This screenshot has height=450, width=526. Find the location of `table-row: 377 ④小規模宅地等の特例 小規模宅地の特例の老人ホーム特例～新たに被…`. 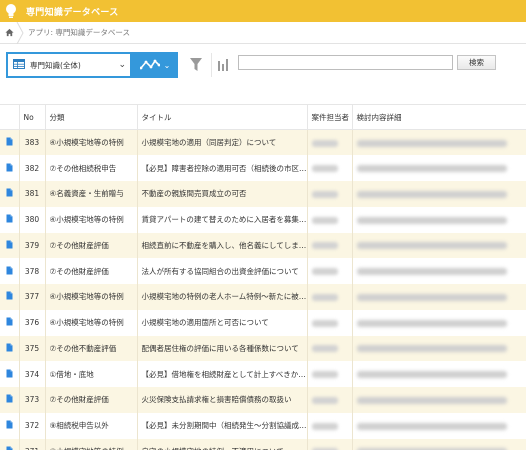

table-row: 377 ④小規模宅地等の特例 小規模宅地の特例の老人ホーム特例～新たに被… is located at coordinates (263, 297).